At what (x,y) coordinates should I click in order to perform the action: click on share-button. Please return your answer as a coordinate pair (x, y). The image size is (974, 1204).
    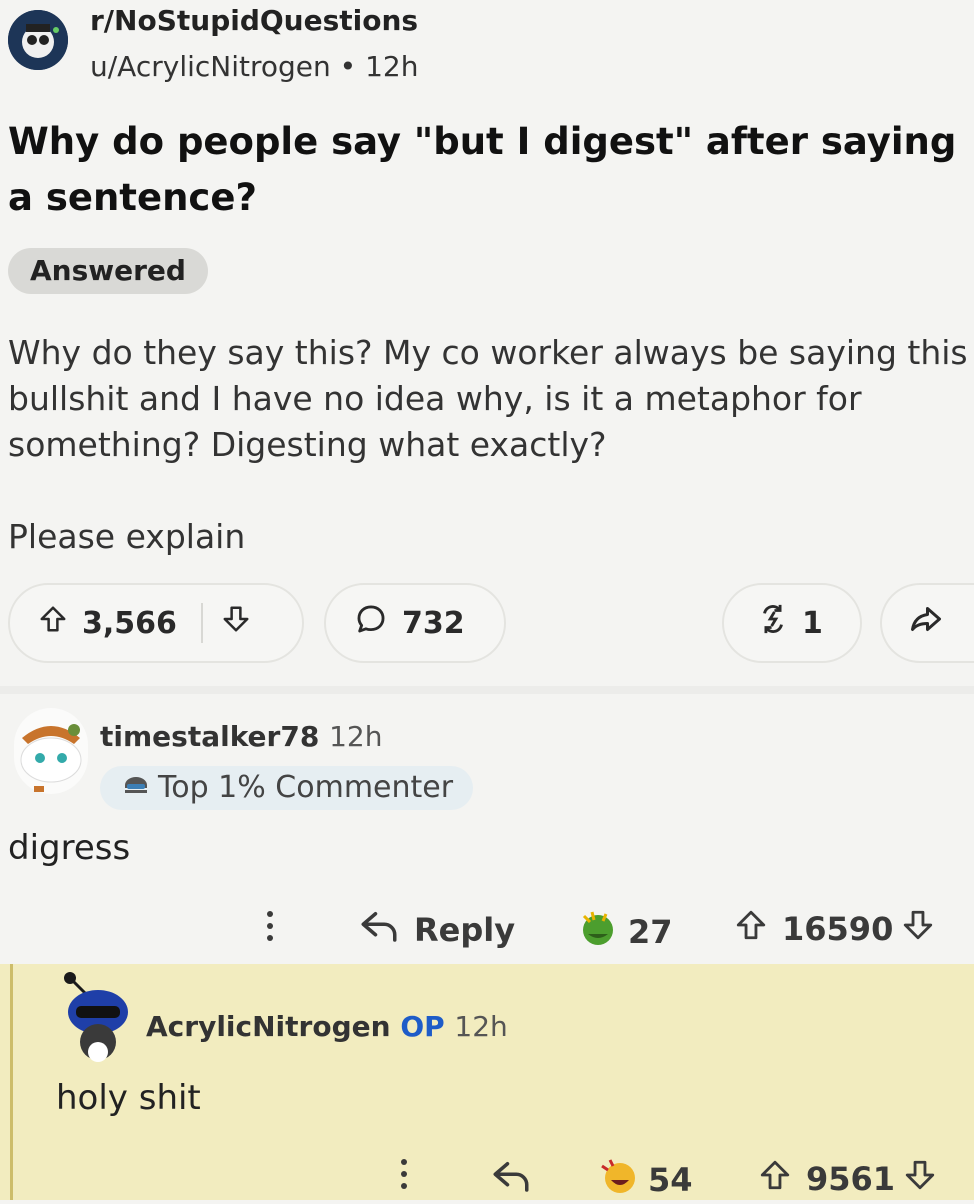
    Looking at the image, I should click on (927, 623).